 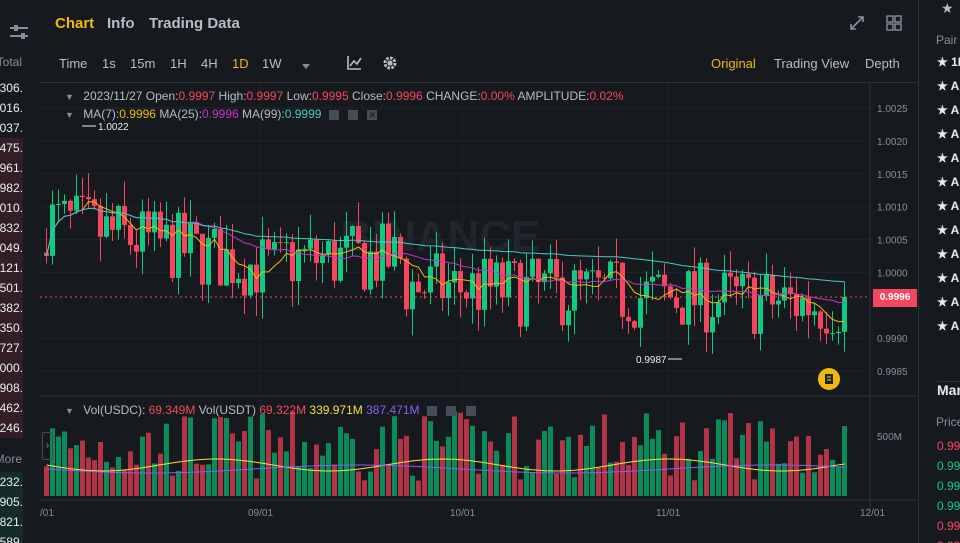 What do you see at coordinates (11, 188) in the screenshot?
I see `order-book-row: .982` at bounding box center [11, 188].